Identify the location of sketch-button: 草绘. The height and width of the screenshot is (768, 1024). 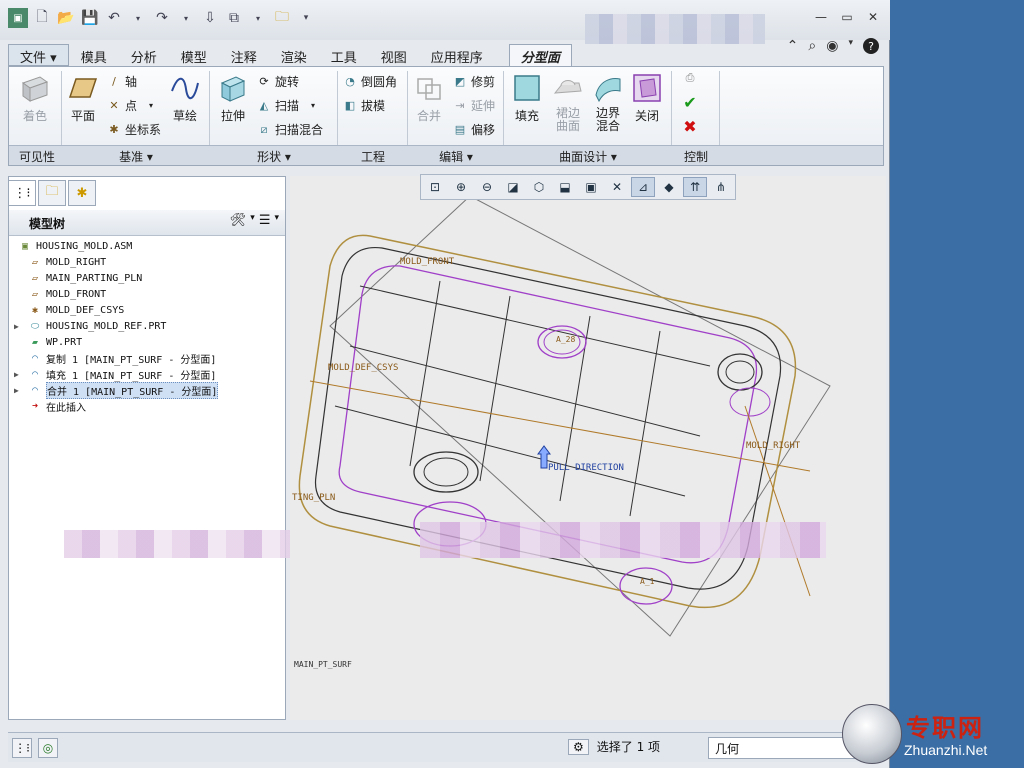
(185, 98).